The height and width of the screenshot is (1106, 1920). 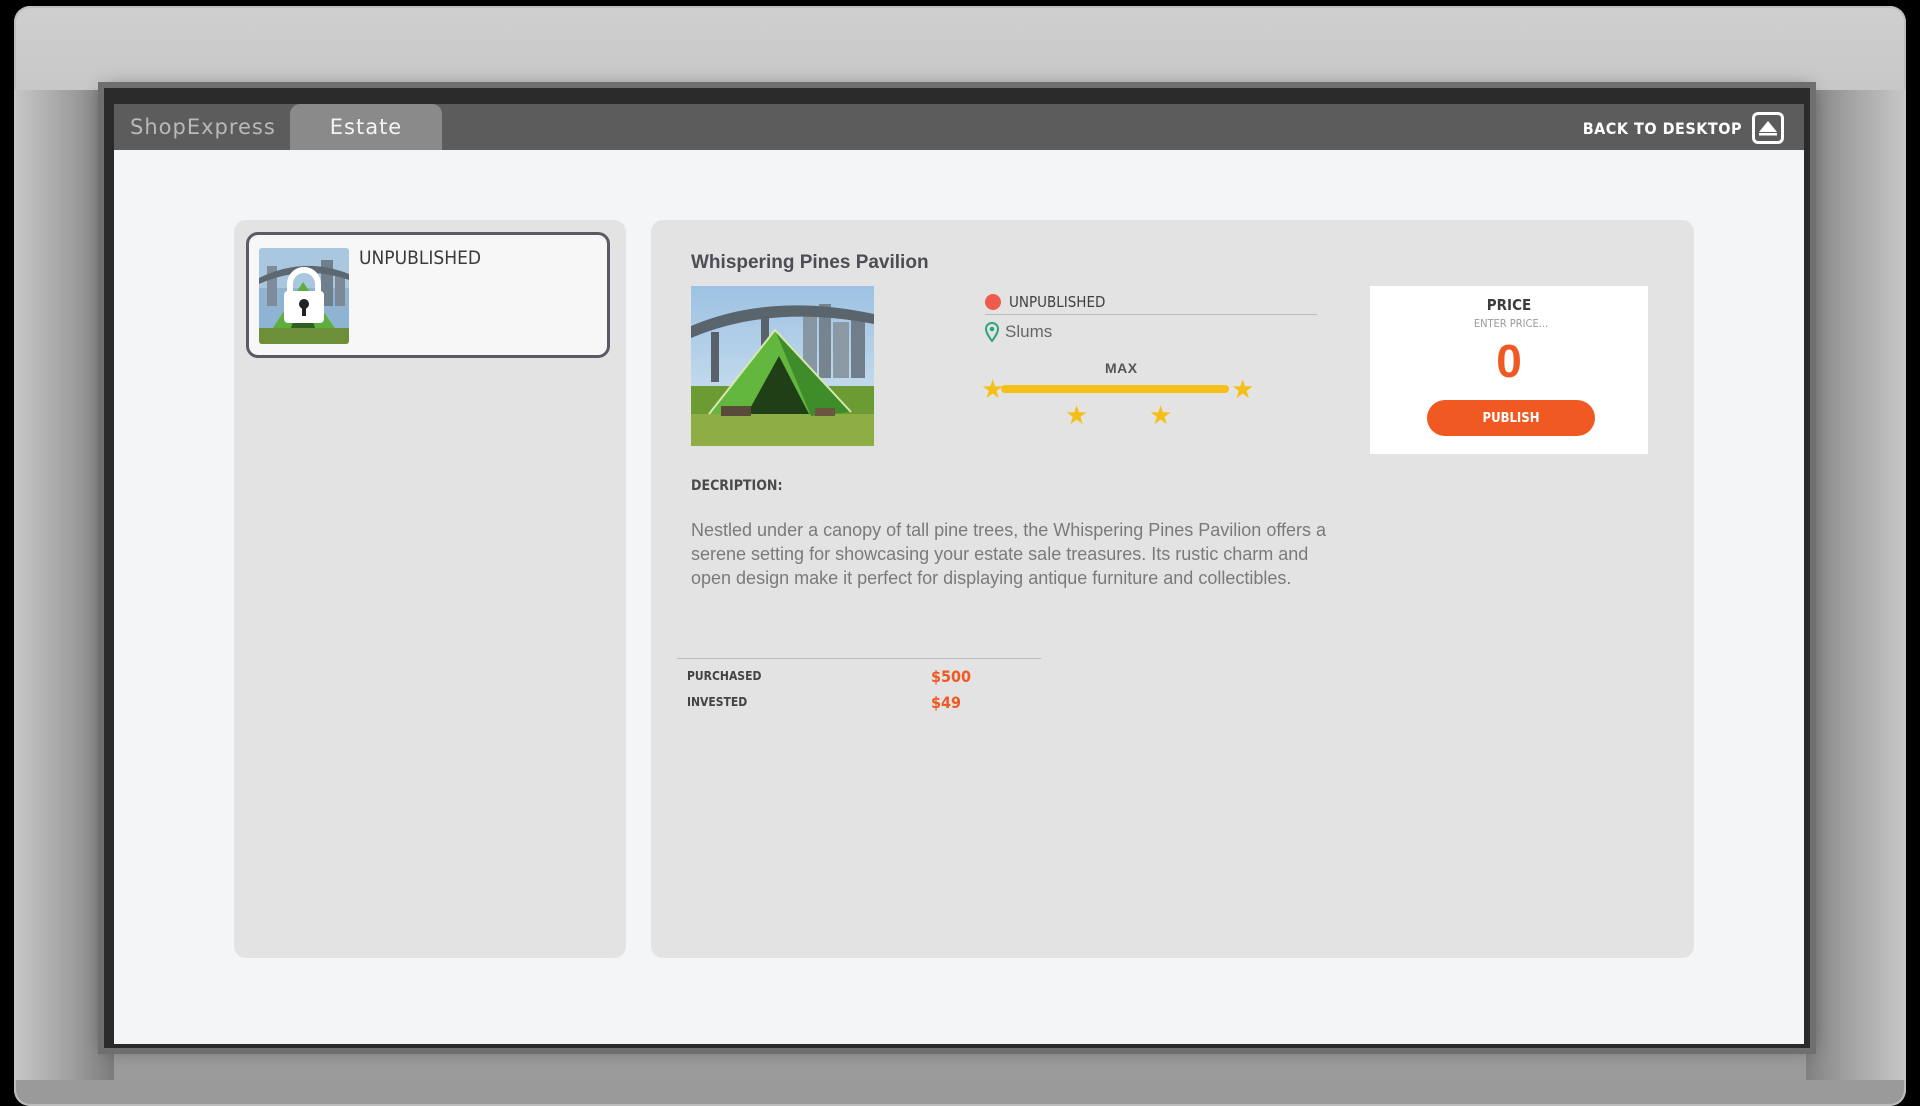 I want to click on rating-bar, so click(x=1115, y=389).